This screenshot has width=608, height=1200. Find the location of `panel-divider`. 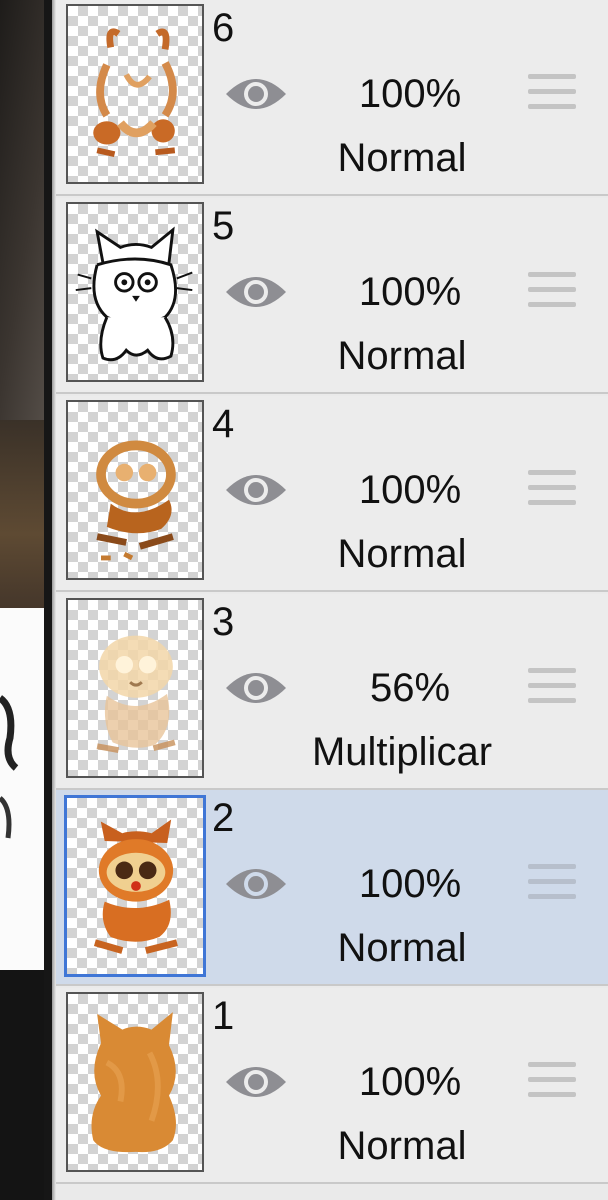

panel-divider is located at coordinates (48, 600).